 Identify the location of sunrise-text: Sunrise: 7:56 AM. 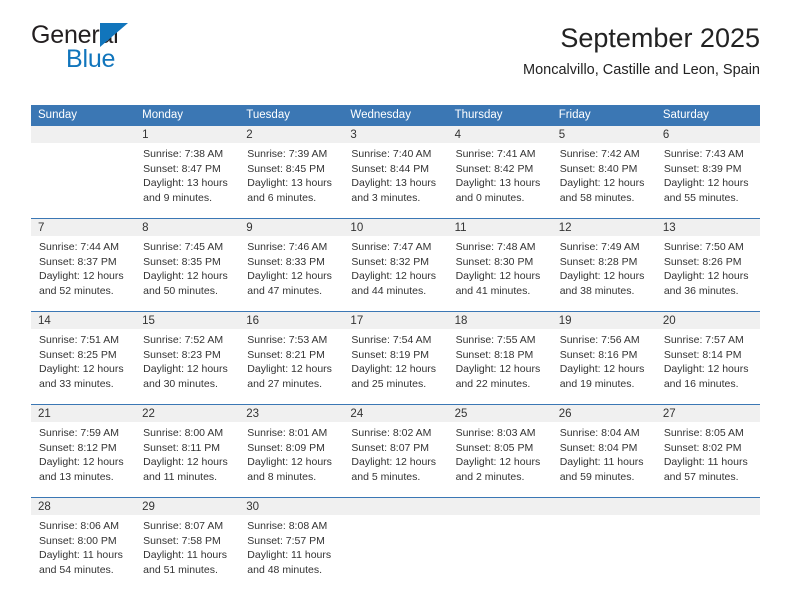
(599, 340).